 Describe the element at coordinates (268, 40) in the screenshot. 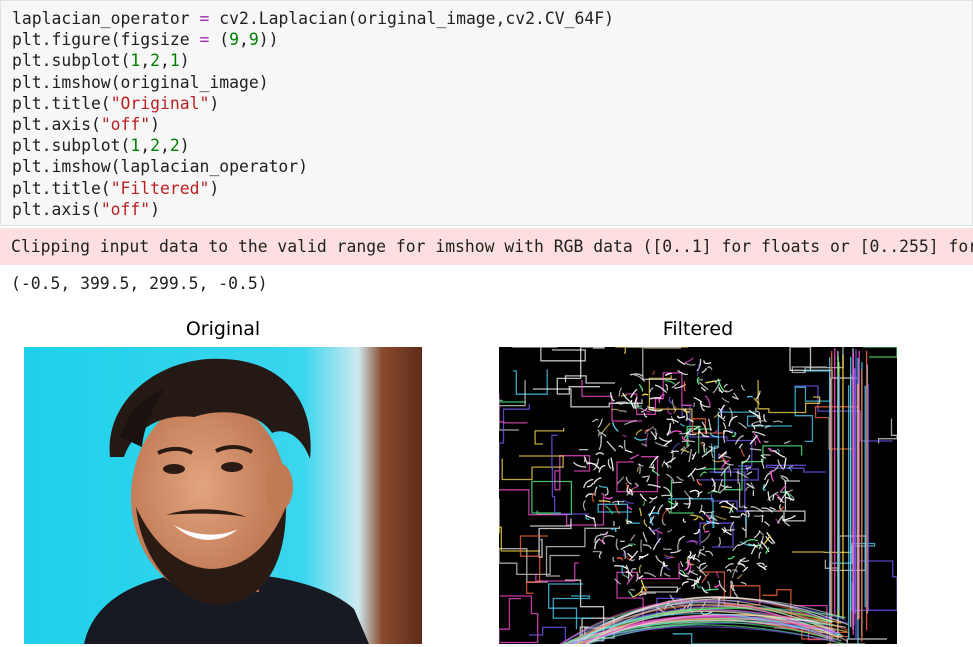

I see `code-token: ))` at that location.